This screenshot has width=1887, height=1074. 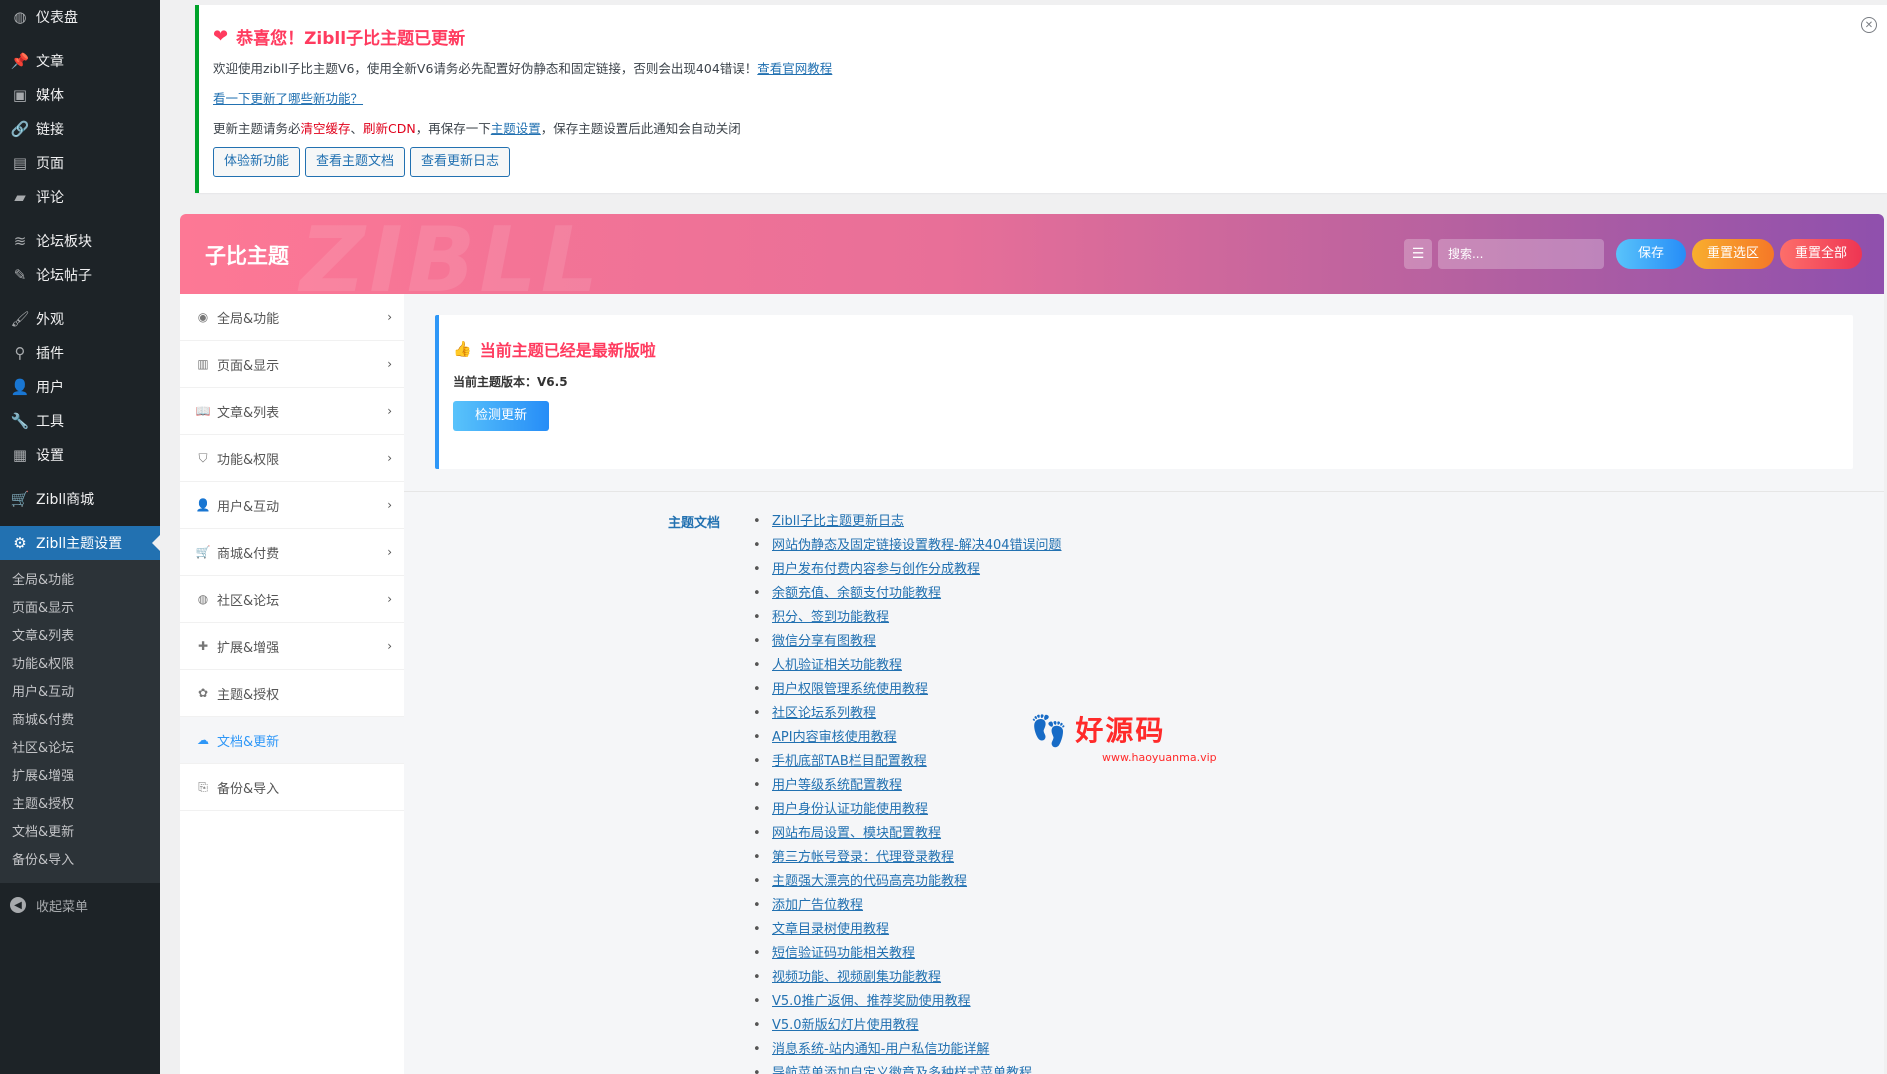 What do you see at coordinates (824, 713) in the screenshot?
I see `doc-link: 社区论坛系列教程` at bounding box center [824, 713].